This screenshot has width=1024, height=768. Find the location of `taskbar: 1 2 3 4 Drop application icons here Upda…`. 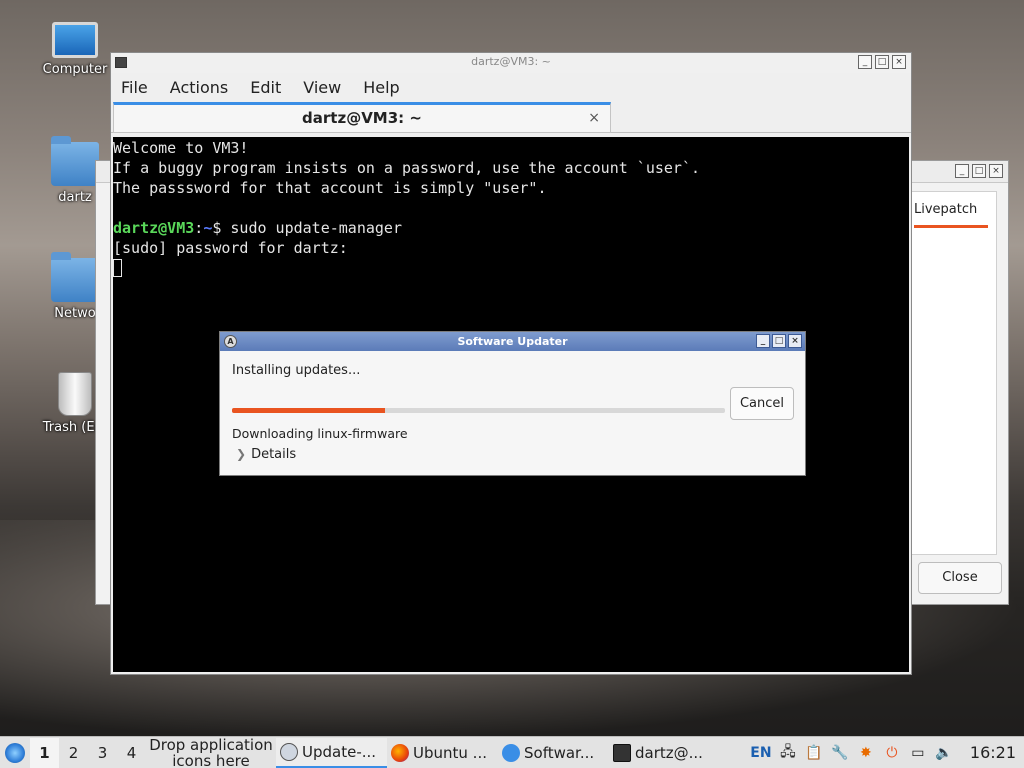

taskbar: 1 2 3 4 Drop application icons here Upda… is located at coordinates (512, 752).